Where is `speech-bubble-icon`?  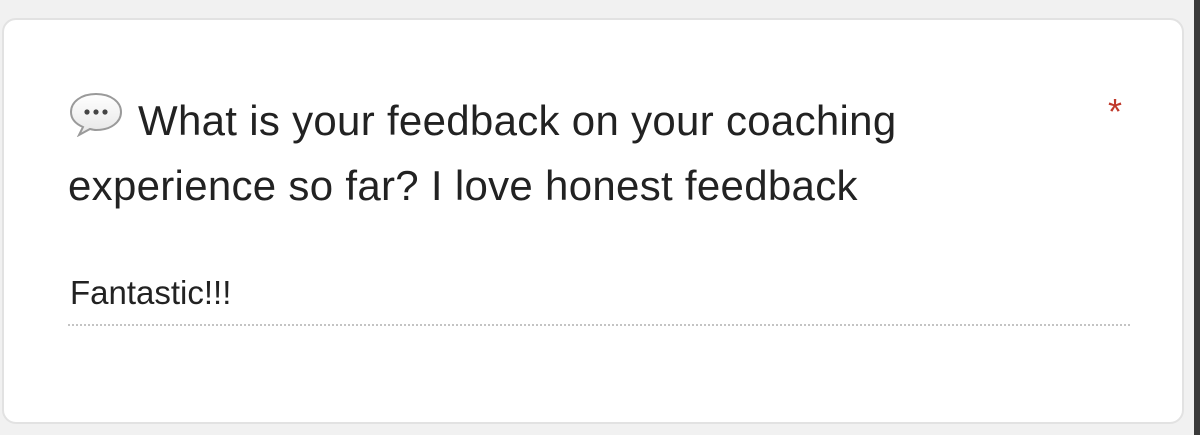
speech-bubble-icon is located at coordinates (96, 114).